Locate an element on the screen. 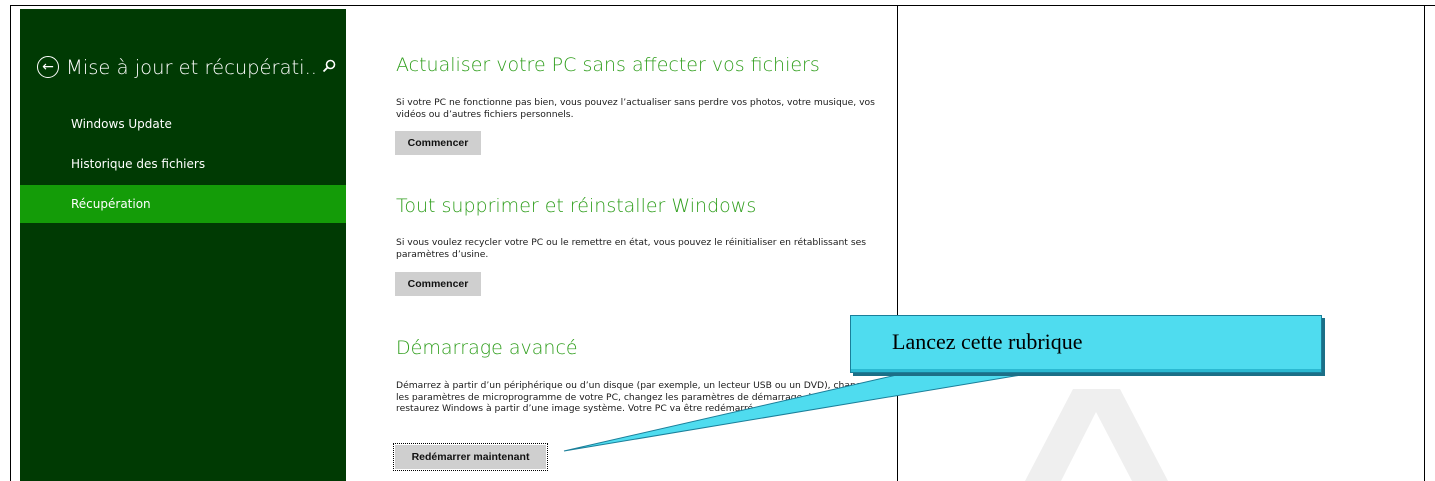 The width and height of the screenshot is (1435, 481). sidebar-item-label: Récupération is located at coordinates (111, 204).